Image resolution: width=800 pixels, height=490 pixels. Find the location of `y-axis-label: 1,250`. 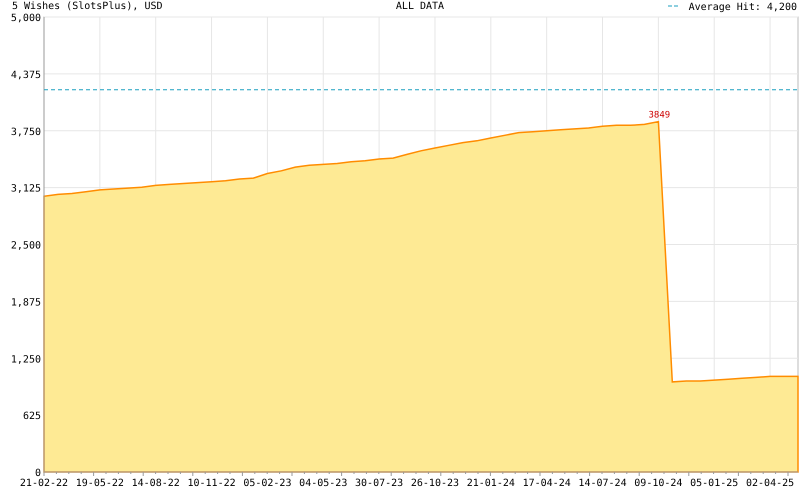

y-axis-label: 1,250 is located at coordinates (25, 360).